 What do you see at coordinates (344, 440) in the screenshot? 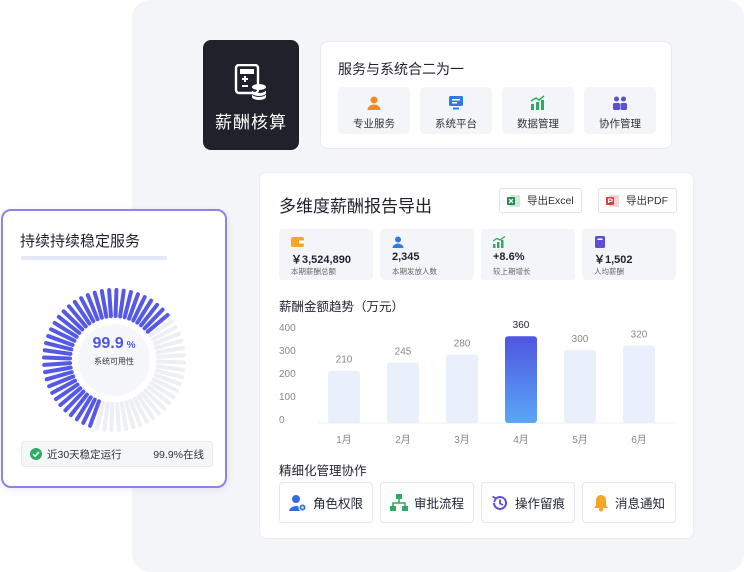
I see `x-tick-label: 1月` at bounding box center [344, 440].